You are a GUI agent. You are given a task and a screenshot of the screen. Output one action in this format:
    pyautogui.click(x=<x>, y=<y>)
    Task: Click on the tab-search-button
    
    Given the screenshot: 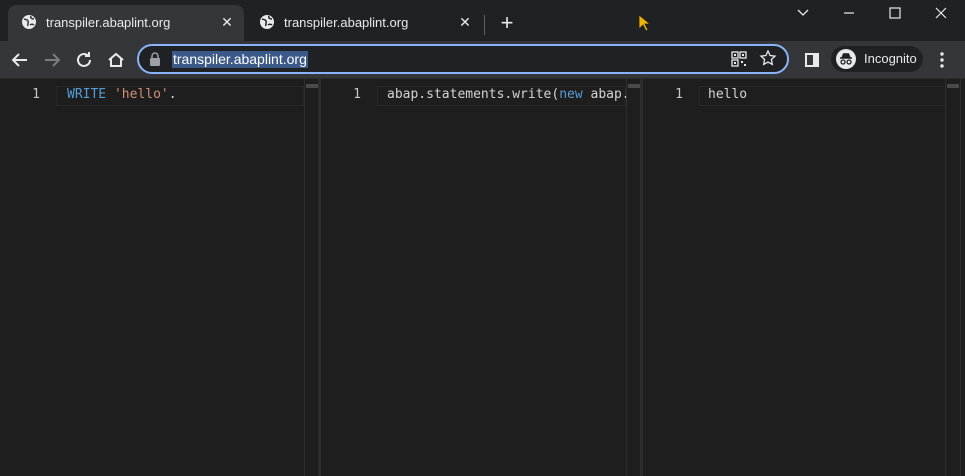 What is the action you would take?
    pyautogui.click(x=803, y=15)
    